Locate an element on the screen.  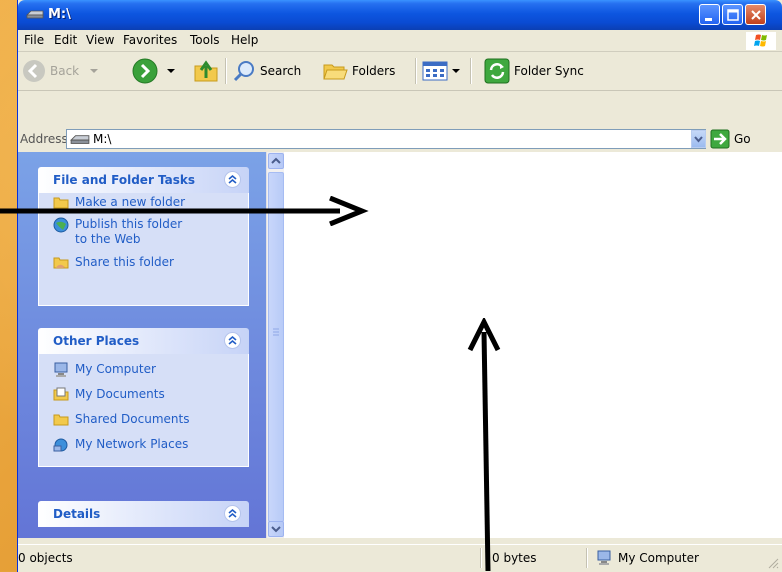
go-label: Go is located at coordinates (742, 139).